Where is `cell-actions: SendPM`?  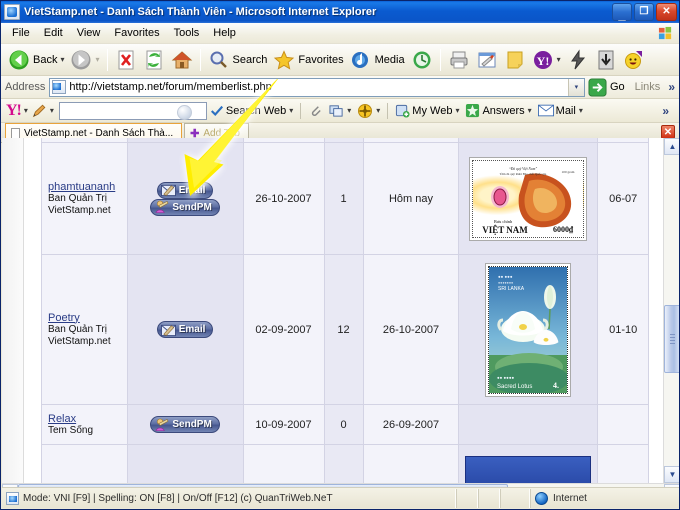
cell-actions: SendPM is located at coordinates (185, 424).